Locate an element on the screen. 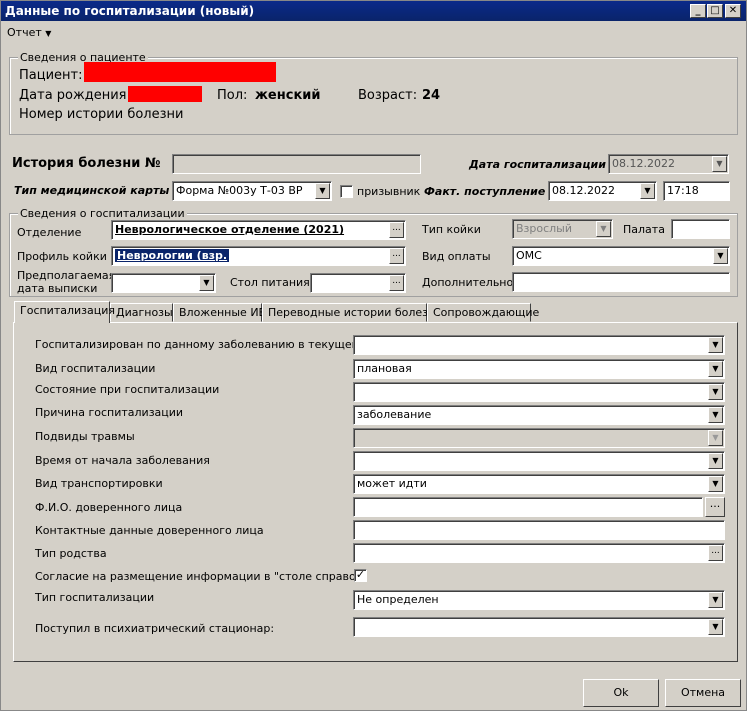  trauma-select: ▼ is located at coordinates (539, 438).